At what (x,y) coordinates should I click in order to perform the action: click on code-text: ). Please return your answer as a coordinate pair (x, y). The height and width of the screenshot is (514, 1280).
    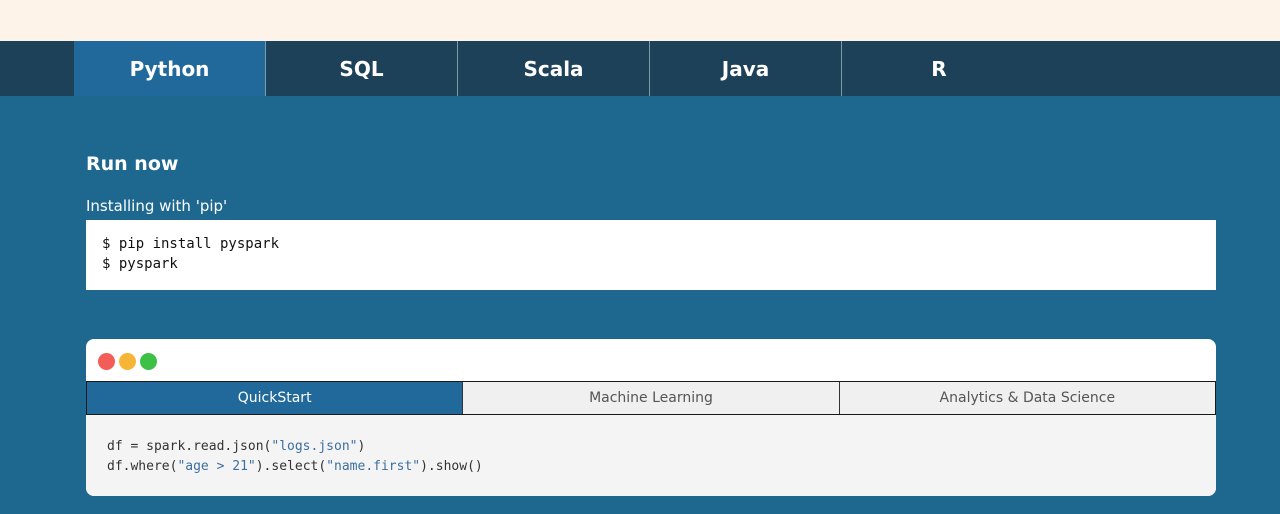
    Looking at the image, I should click on (361, 446).